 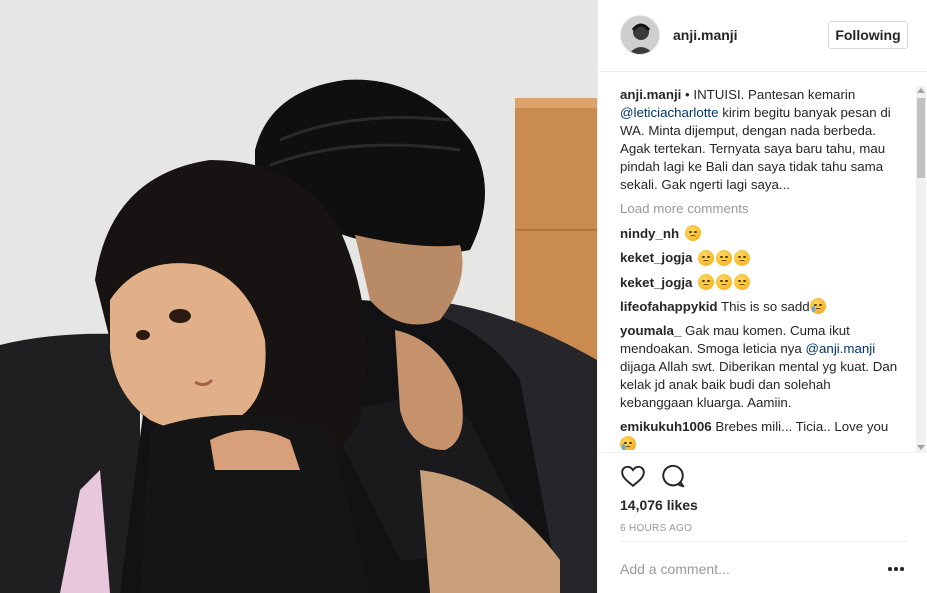 What do you see at coordinates (649, 233) in the screenshot?
I see `comment-username: nindy_nh` at bounding box center [649, 233].